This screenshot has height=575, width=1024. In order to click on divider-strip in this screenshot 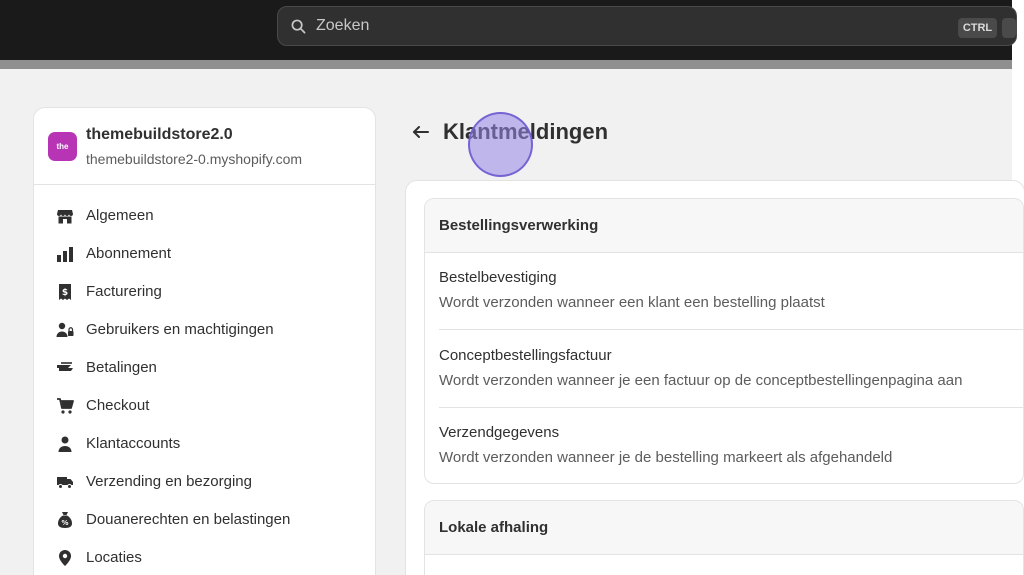, I will do `click(506, 64)`.